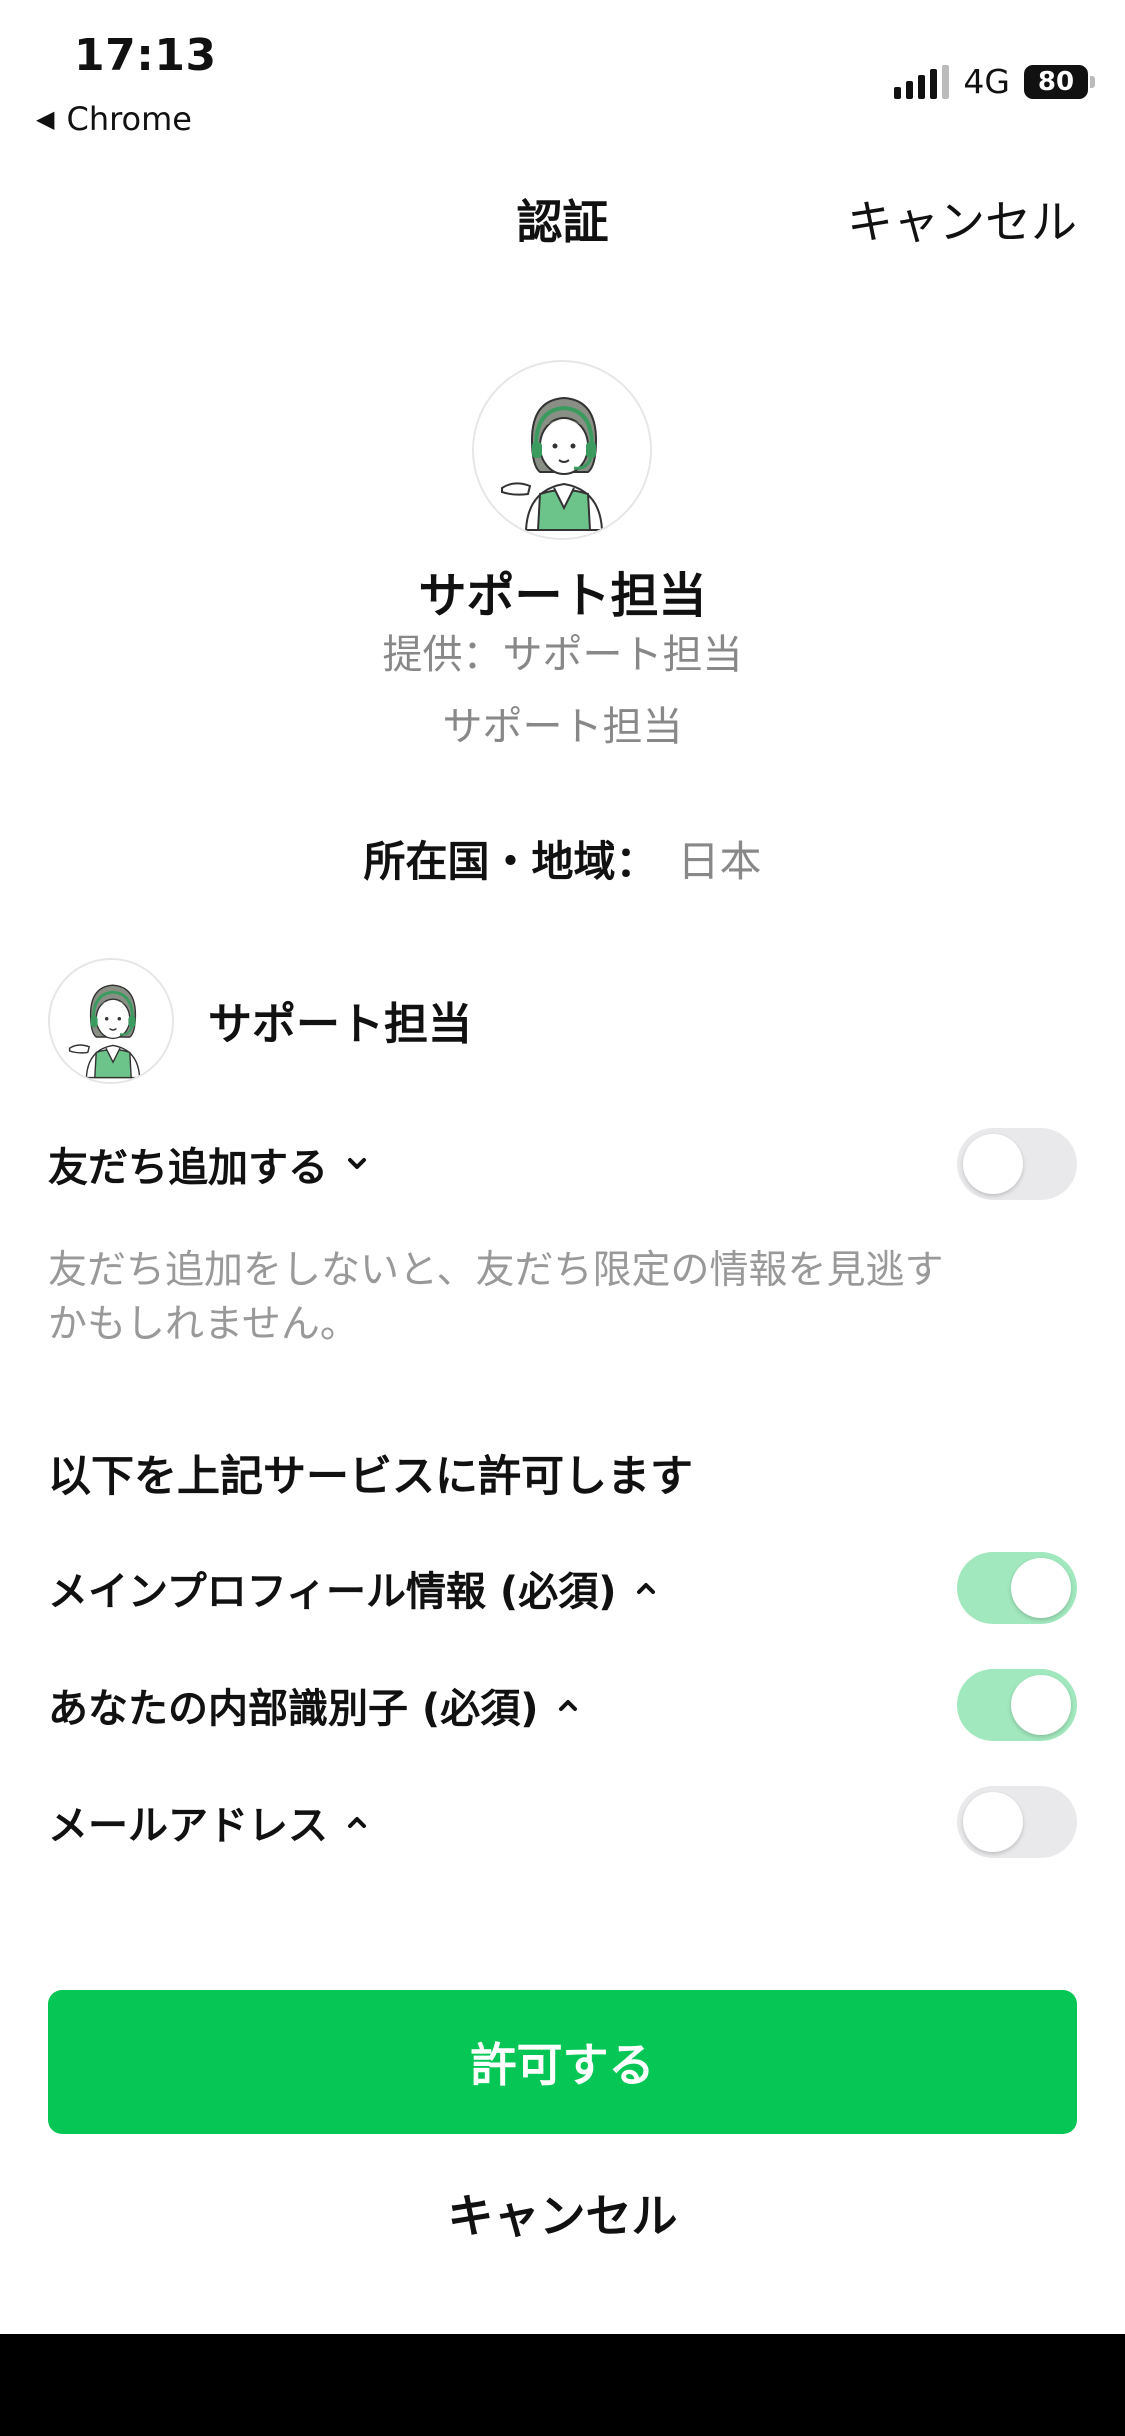  What do you see at coordinates (340, 1024) in the screenshot?
I see `account-name: サポート担当` at bounding box center [340, 1024].